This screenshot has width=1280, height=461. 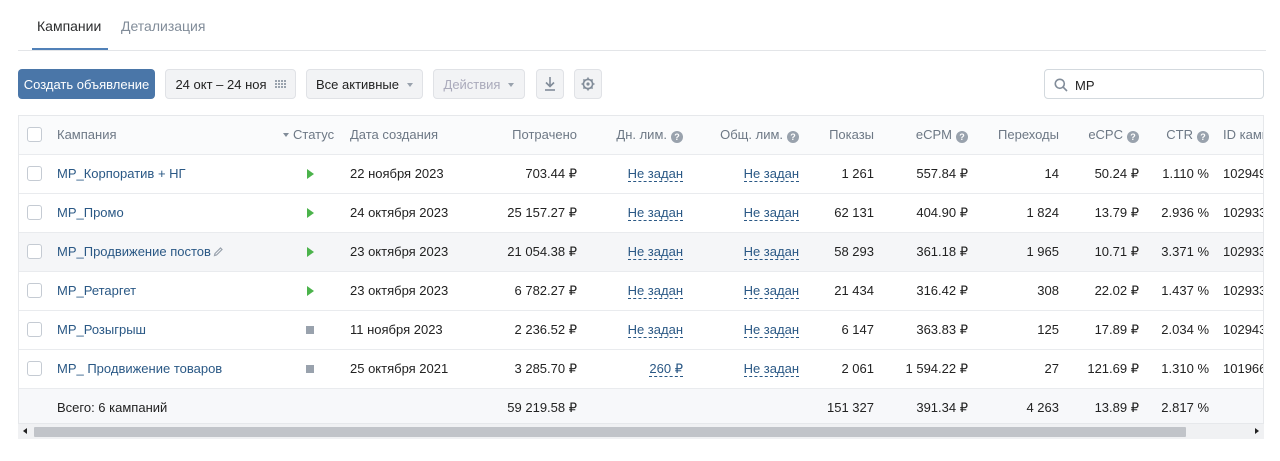 What do you see at coordinates (942, 329) in the screenshot?
I see `ecpm-value: 363.83 ₽` at bounding box center [942, 329].